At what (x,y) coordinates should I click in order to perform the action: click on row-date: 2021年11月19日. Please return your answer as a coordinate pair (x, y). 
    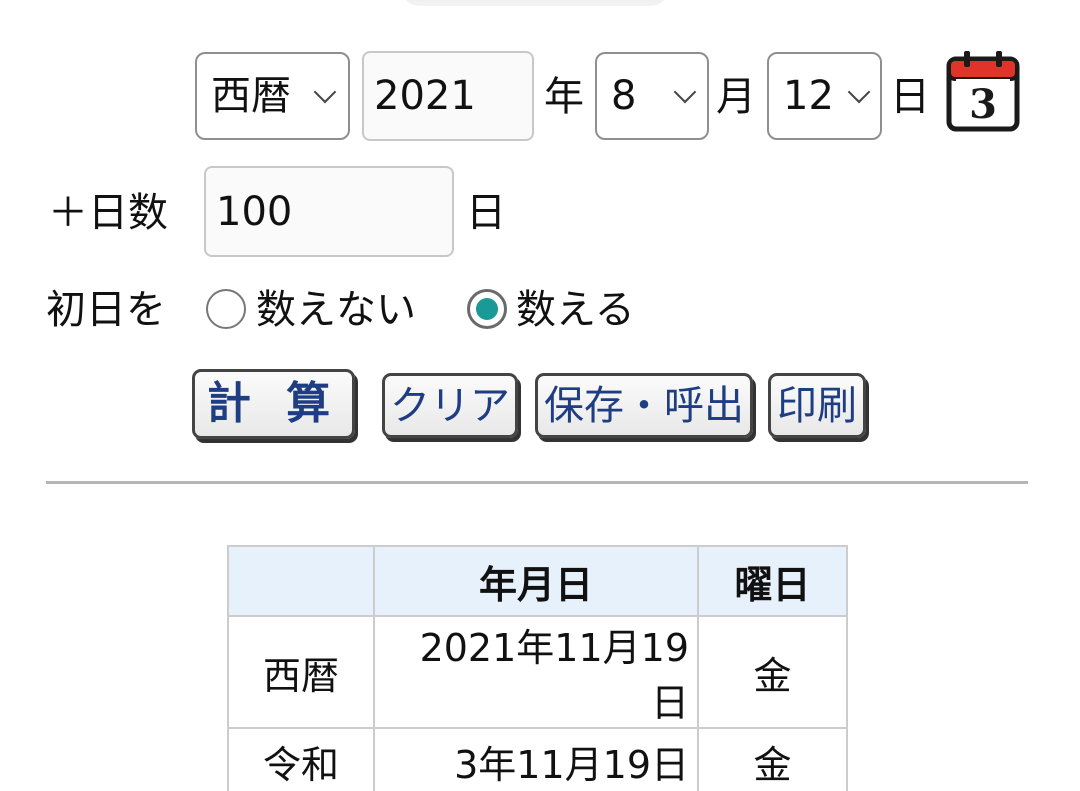
    Looking at the image, I should click on (536, 672).